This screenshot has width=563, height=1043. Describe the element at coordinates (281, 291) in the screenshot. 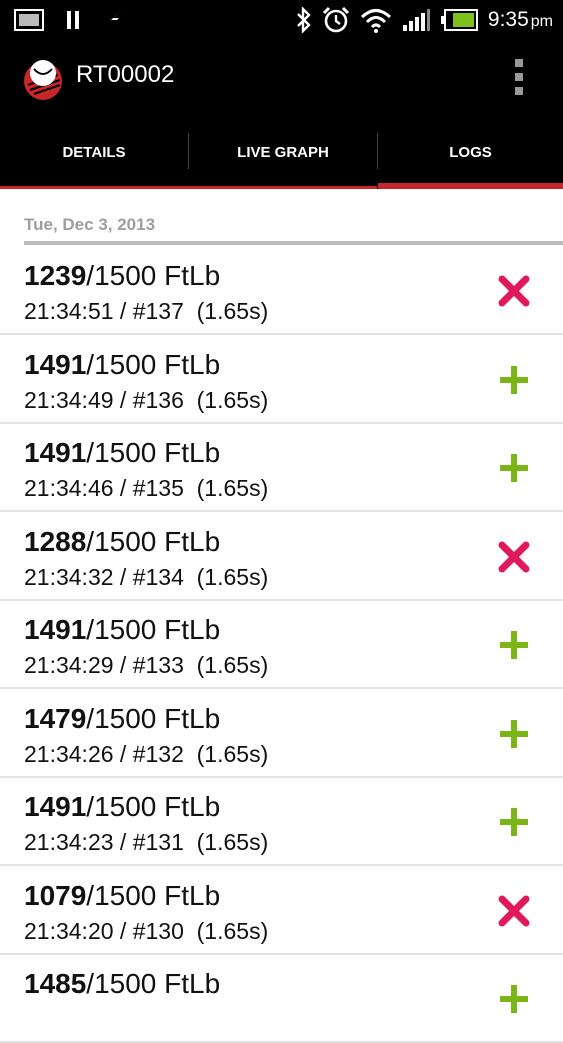

I see `log-entry: 1239/1500 FtLb 21:34:51 / #137 (1.65s)` at that location.